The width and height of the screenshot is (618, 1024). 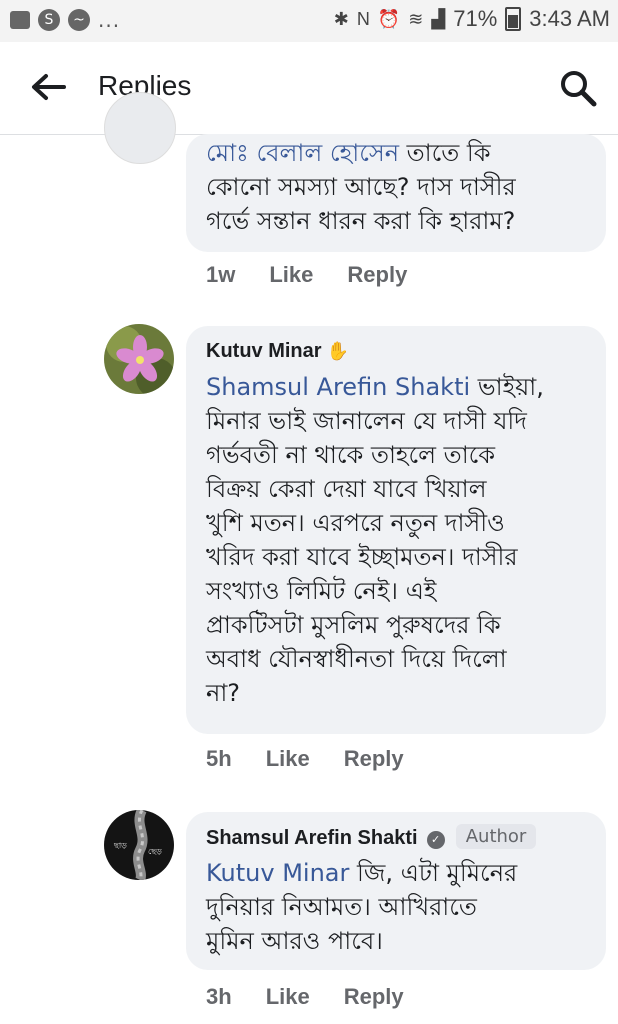 What do you see at coordinates (48, 87) in the screenshot?
I see `back-arrow-icon` at bounding box center [48, 87].